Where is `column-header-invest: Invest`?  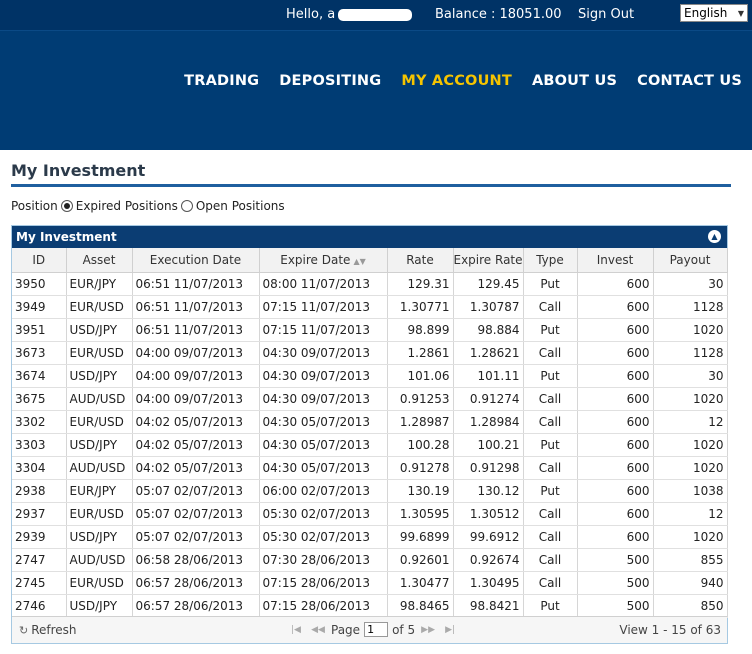 column-header-invest: Invest is located at coordinates (615, 260).